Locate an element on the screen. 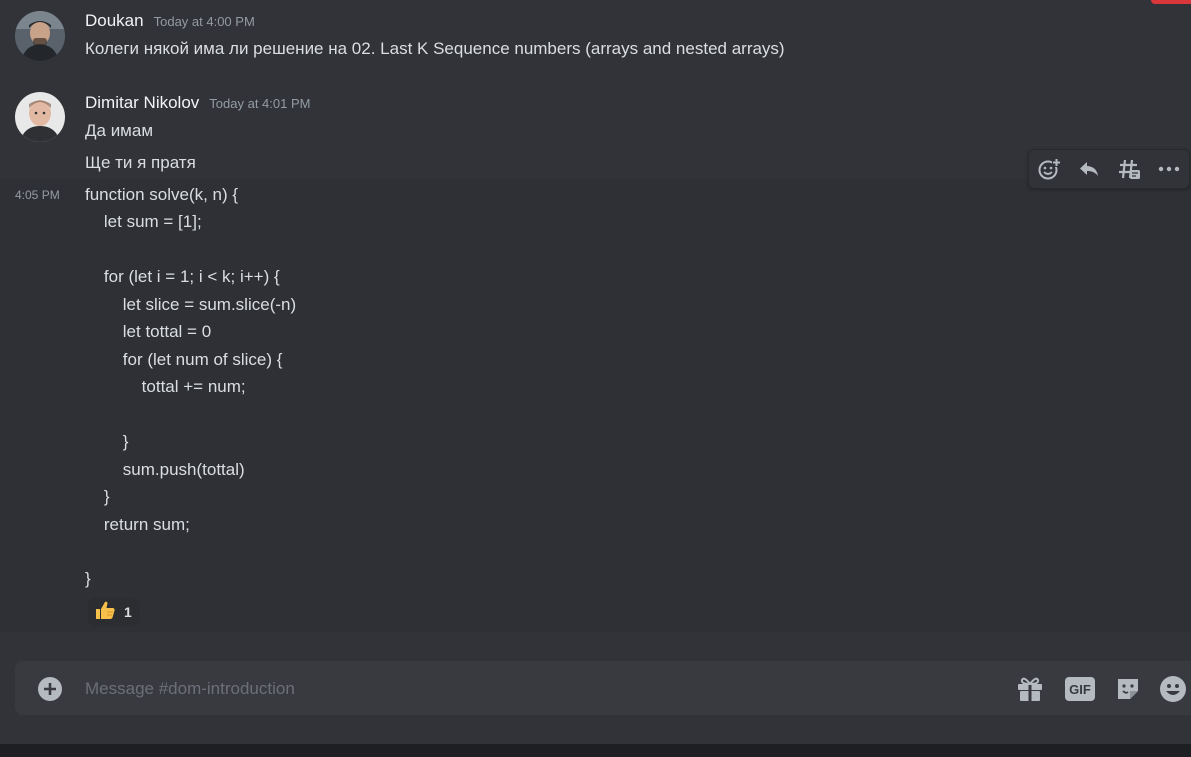 The width and height of the screenshot is (1191, 757). code-line: for (let i = 1; i < k; i++) { is located at coordinates (182, 276).